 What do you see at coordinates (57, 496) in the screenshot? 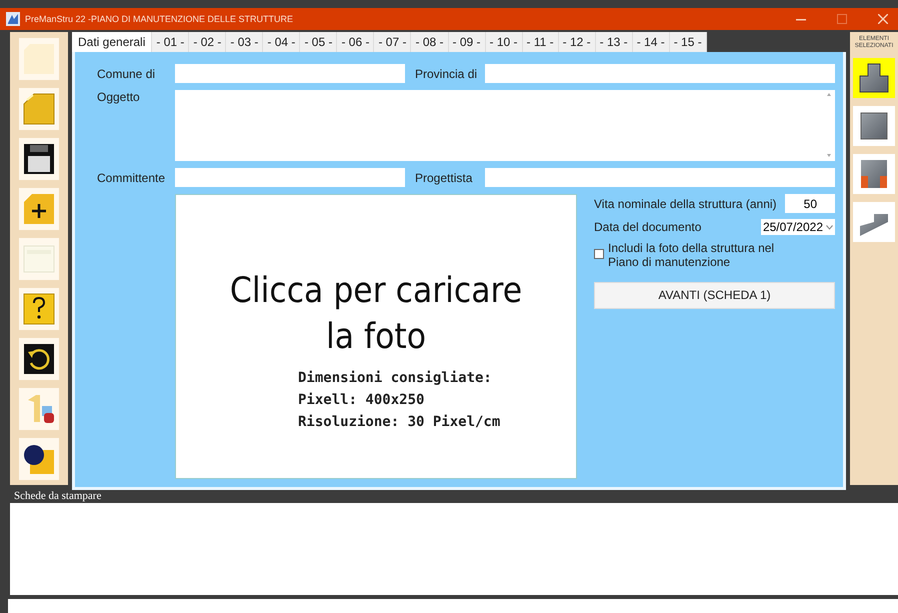
I see `panel-title: Schede da stampare` at bounding box center [57, 496].